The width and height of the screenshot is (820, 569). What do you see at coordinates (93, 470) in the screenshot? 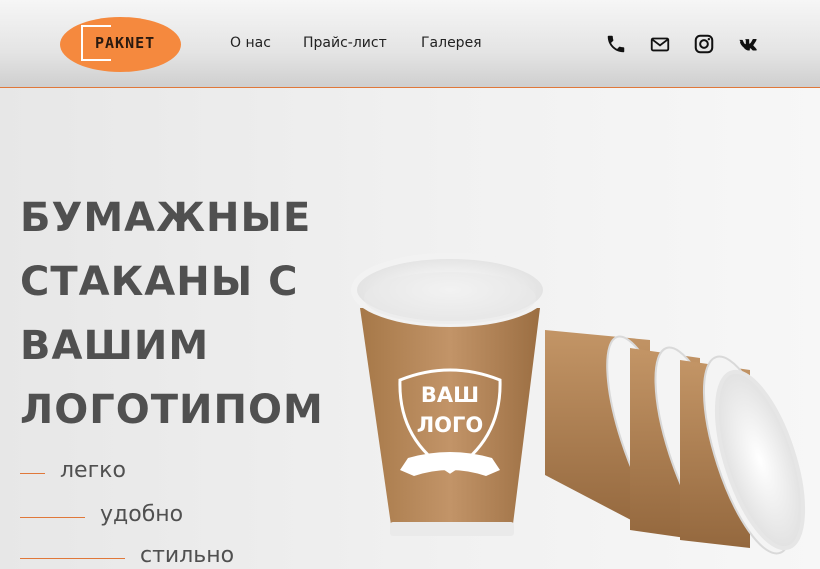
I see `feature-label: легко` at bounding box center [93, 470].